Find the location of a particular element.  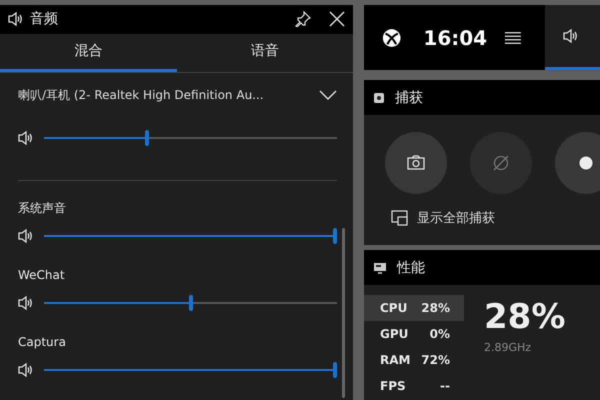

pin-icon is located at coordinates (303, 19).